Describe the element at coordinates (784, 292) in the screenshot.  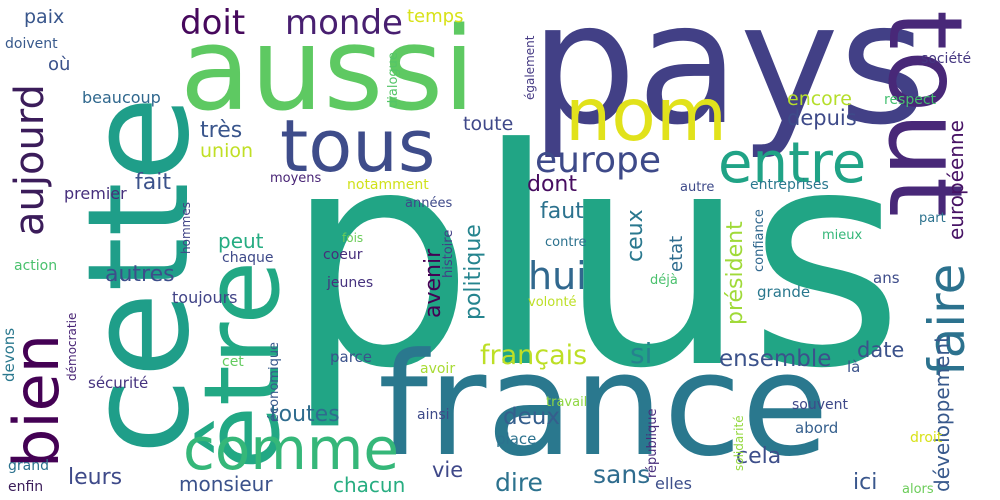
I see `word-grande: grande` at that location.